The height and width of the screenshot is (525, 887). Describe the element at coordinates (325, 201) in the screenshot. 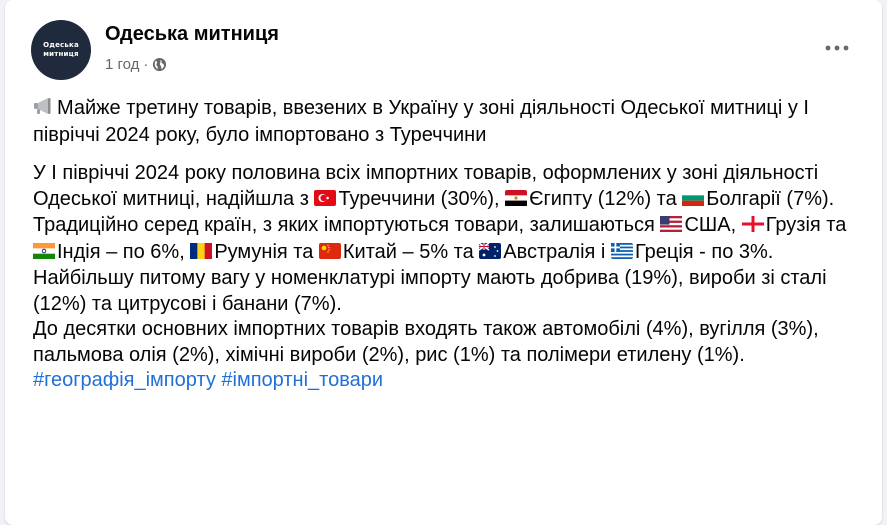

I see `turkey-flag-icon` at that location.